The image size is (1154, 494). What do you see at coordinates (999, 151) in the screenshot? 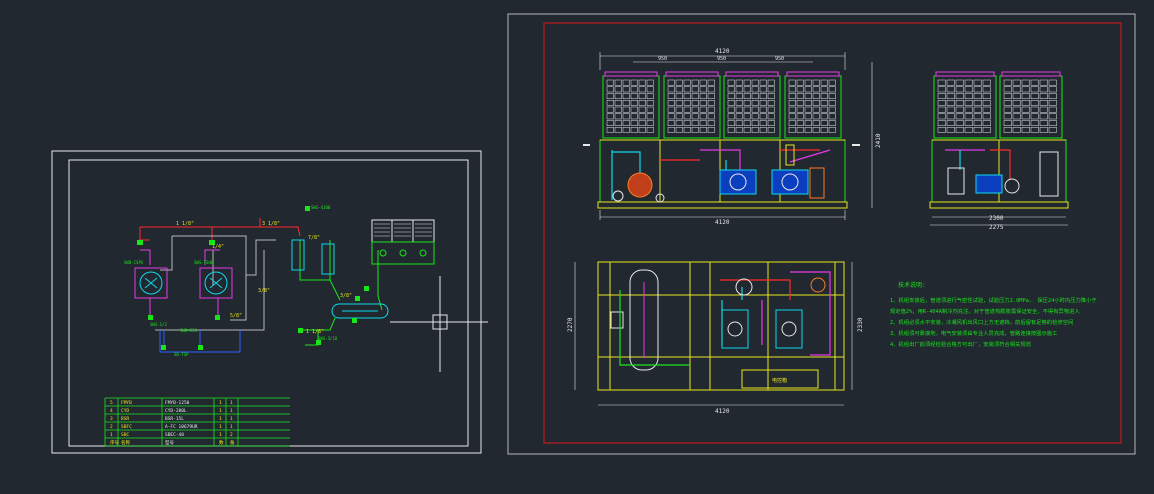
I see `side-elevation-view: 2300 2275` at bounding box center [999, 151].